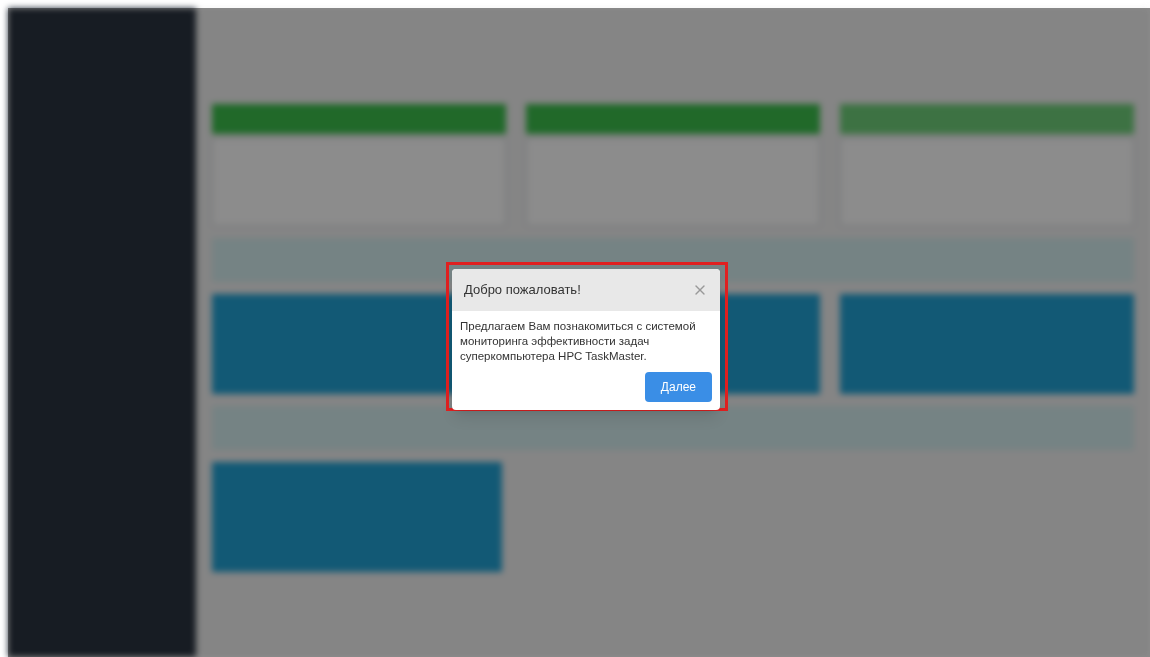  I want to click on next-button: Далее, so click(678, 387).